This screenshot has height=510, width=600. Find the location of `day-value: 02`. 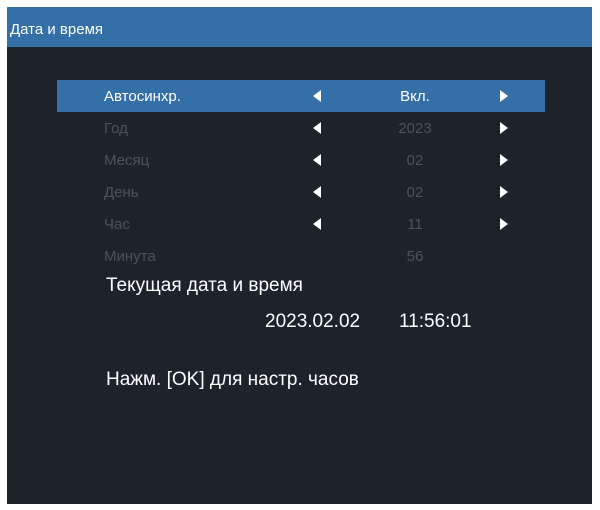

day-value: 02 is located at coordinates (415, 192).